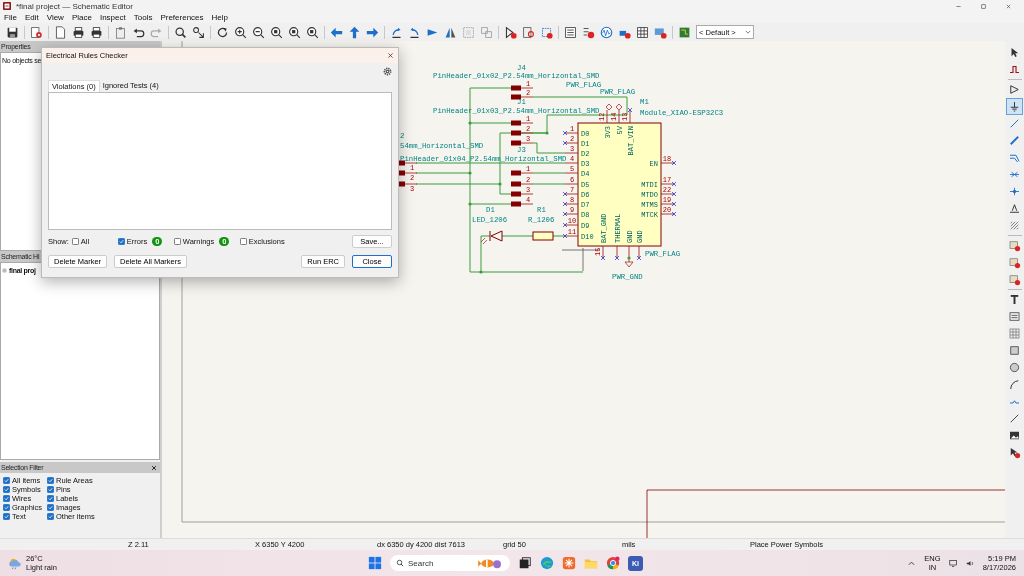  Describe the element at coordinates (143, 17) in the screenshot. I see `menu-item: Tools` at that location.